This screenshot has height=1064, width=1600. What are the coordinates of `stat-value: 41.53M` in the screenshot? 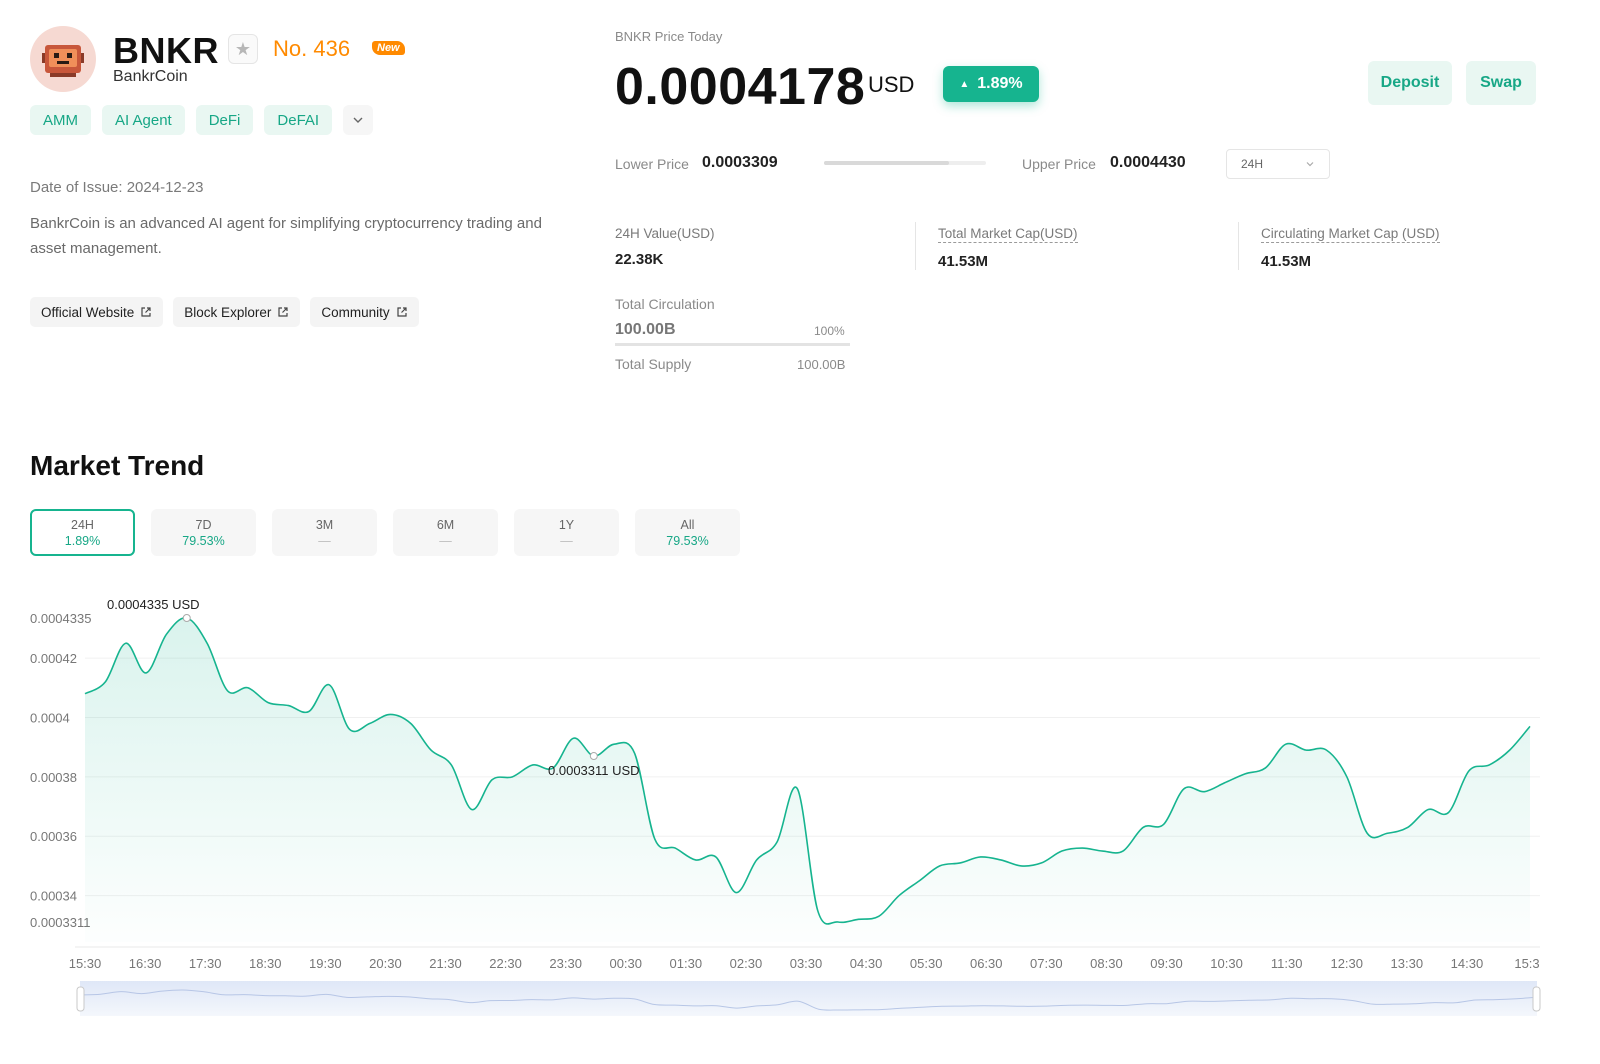 It's located at (1286, 261).